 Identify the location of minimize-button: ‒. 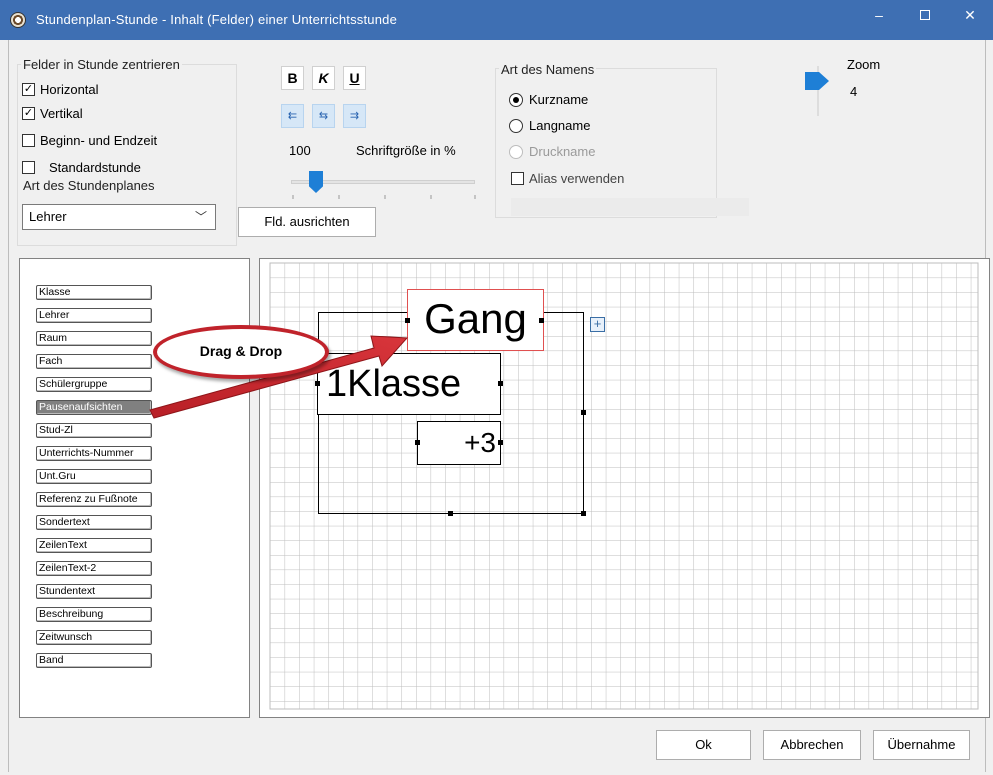
(879, 16).